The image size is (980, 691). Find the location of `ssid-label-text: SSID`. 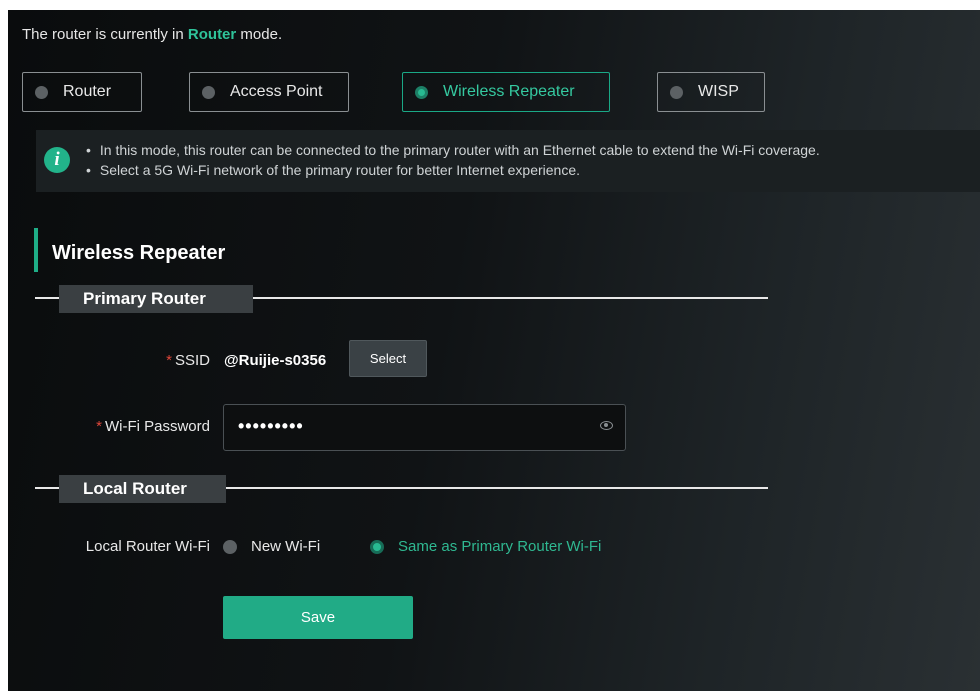

ssid-label-text: SSID is located at coordinates (192, 360).